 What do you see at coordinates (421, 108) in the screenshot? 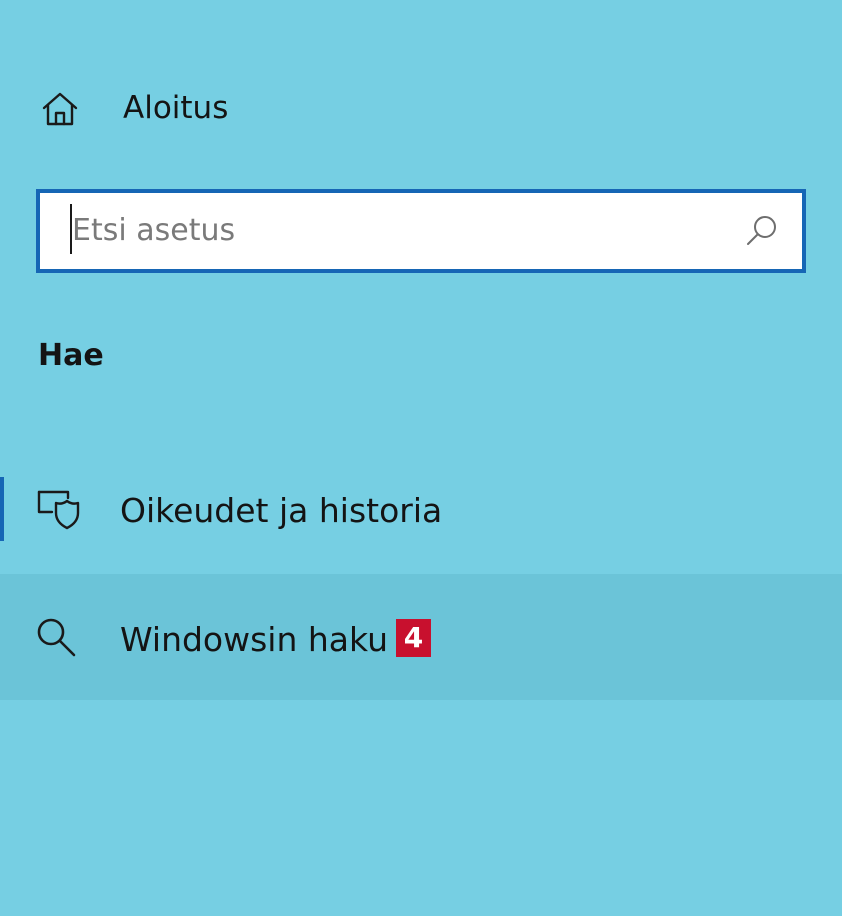
I see `nav-item-home: Aloitus` at bounding box center [421, 108].